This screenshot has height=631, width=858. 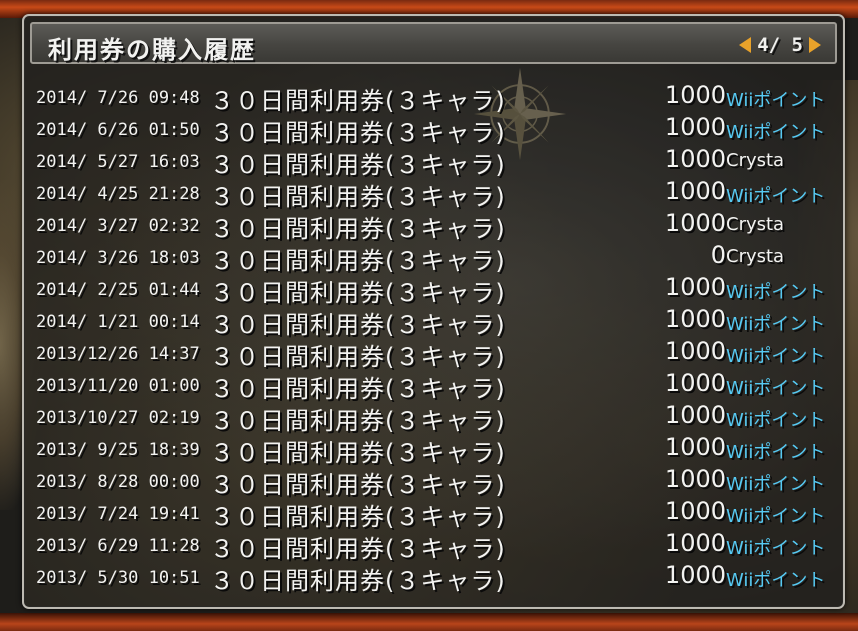 I want to click on history-row: 2013/ 7/24 19:41 ３０日間利用券(３キャラ) 1000 Wiiポイント, so click(x=436, y=513).